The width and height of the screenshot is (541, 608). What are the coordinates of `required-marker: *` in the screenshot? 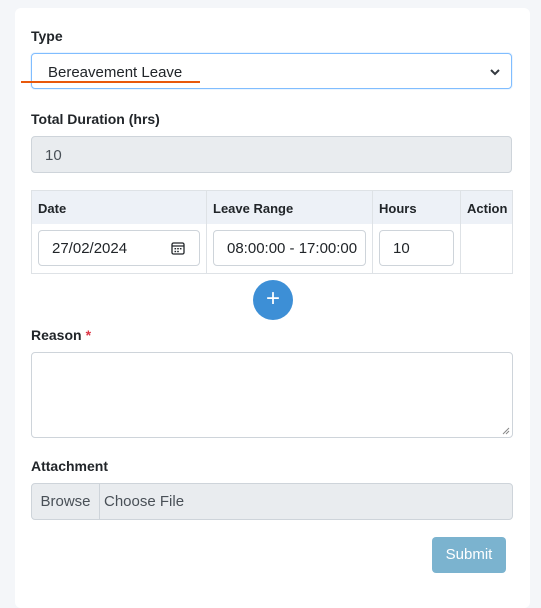 It's located at (88, 335).